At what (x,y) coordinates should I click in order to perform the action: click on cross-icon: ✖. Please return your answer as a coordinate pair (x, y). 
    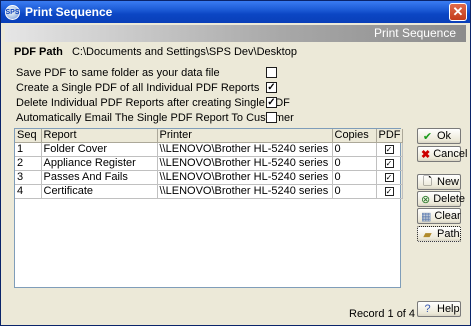
    Looking at the image, I should click on (426, 154).